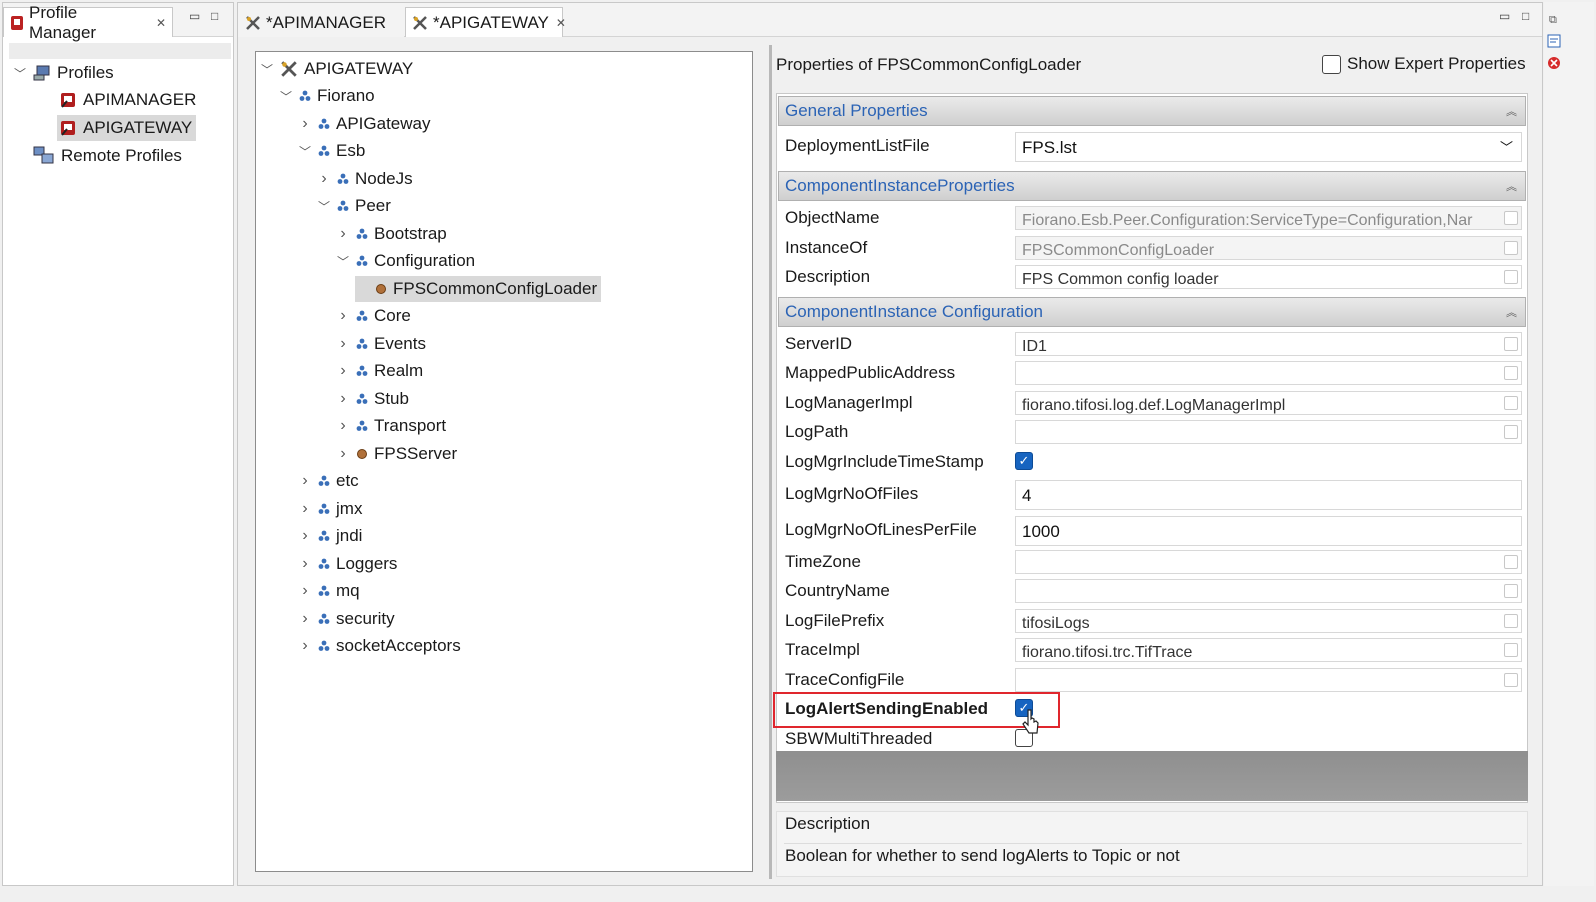 The image size is (1596, 902). I want to click on tree-item: ﹀ Fiorano, so click(327, 96).